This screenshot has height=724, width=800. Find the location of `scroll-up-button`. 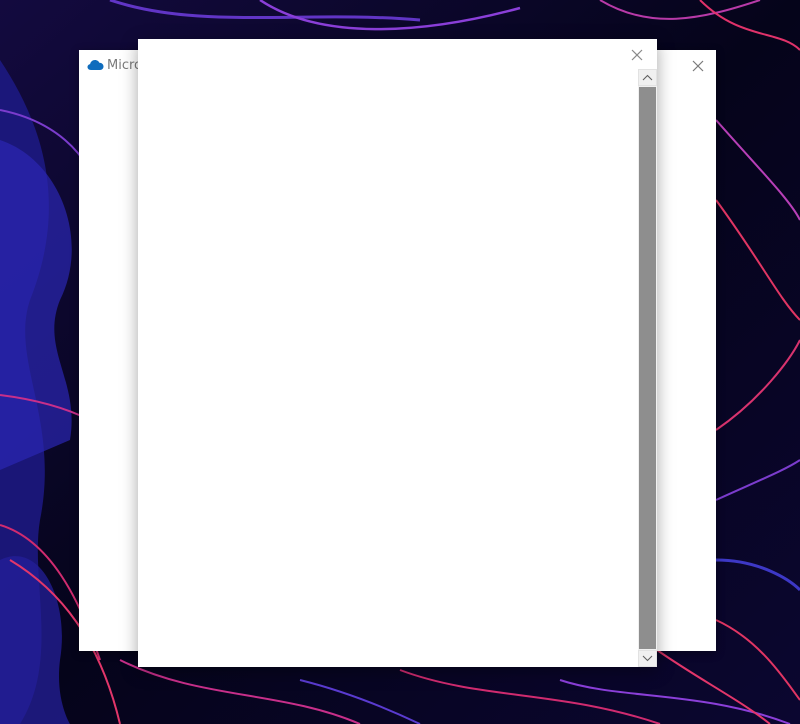

scroll-up-button is located at coordinates (647, 77).